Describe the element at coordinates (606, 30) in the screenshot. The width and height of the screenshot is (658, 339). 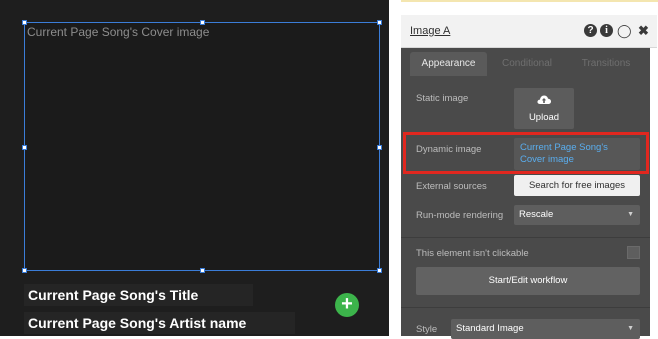
I see `info-icon: i` at that location.